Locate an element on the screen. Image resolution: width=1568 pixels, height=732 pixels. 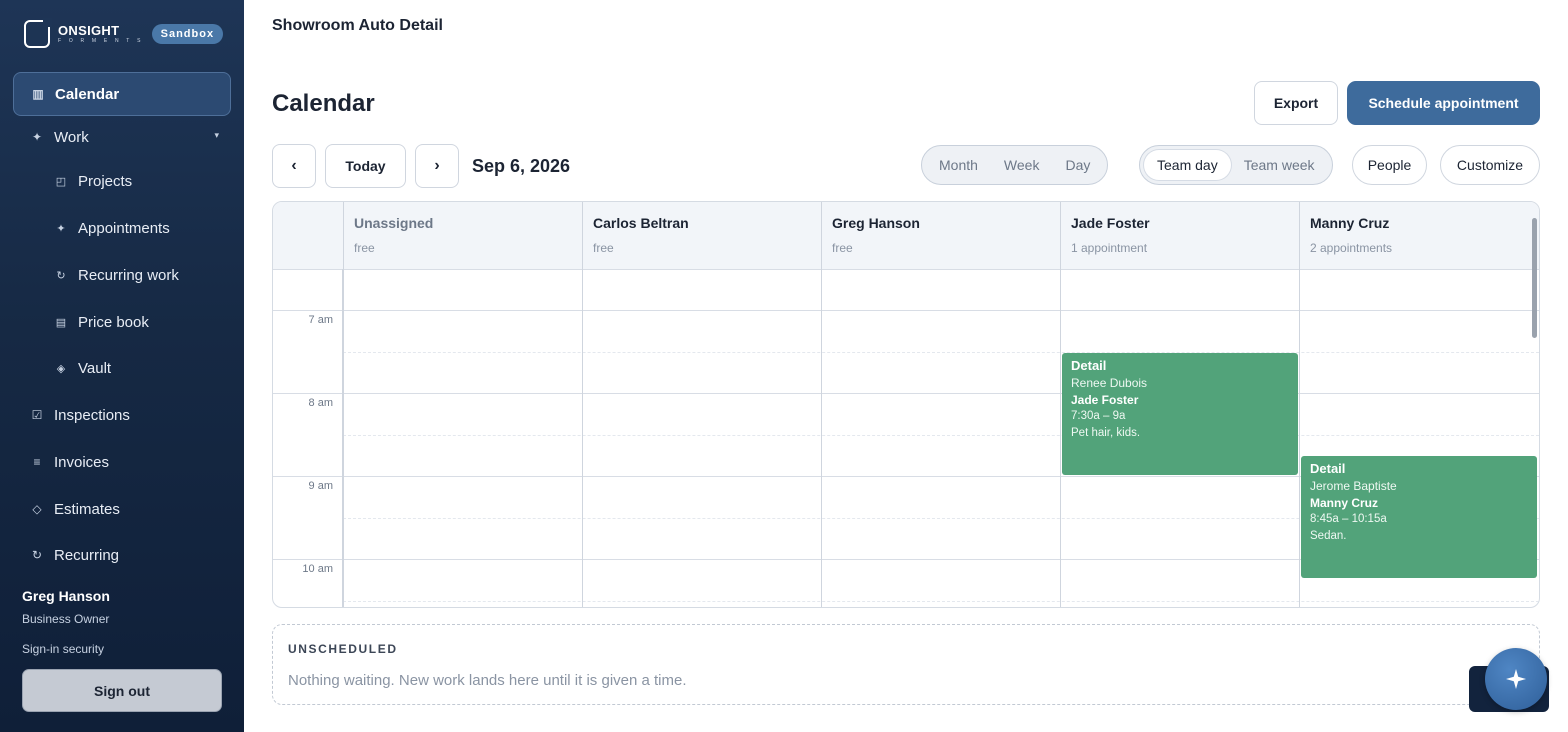
sidebar-item-recurring: ↻ Recurring is located at coordinates (122, 555).